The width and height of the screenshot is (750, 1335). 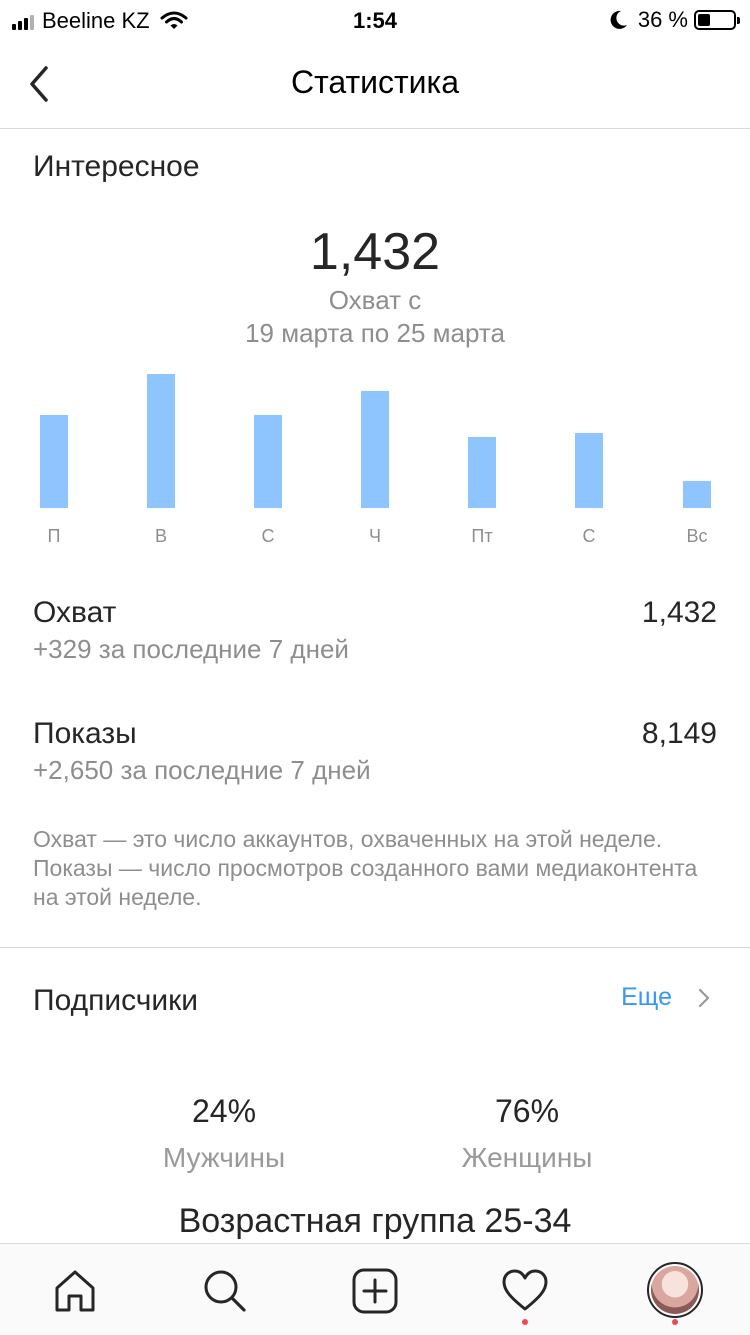 What do you see at coordinates (375, 536) in the screenshot?
I see `chart-day-label: Ч` at bounding box center [375, 536].